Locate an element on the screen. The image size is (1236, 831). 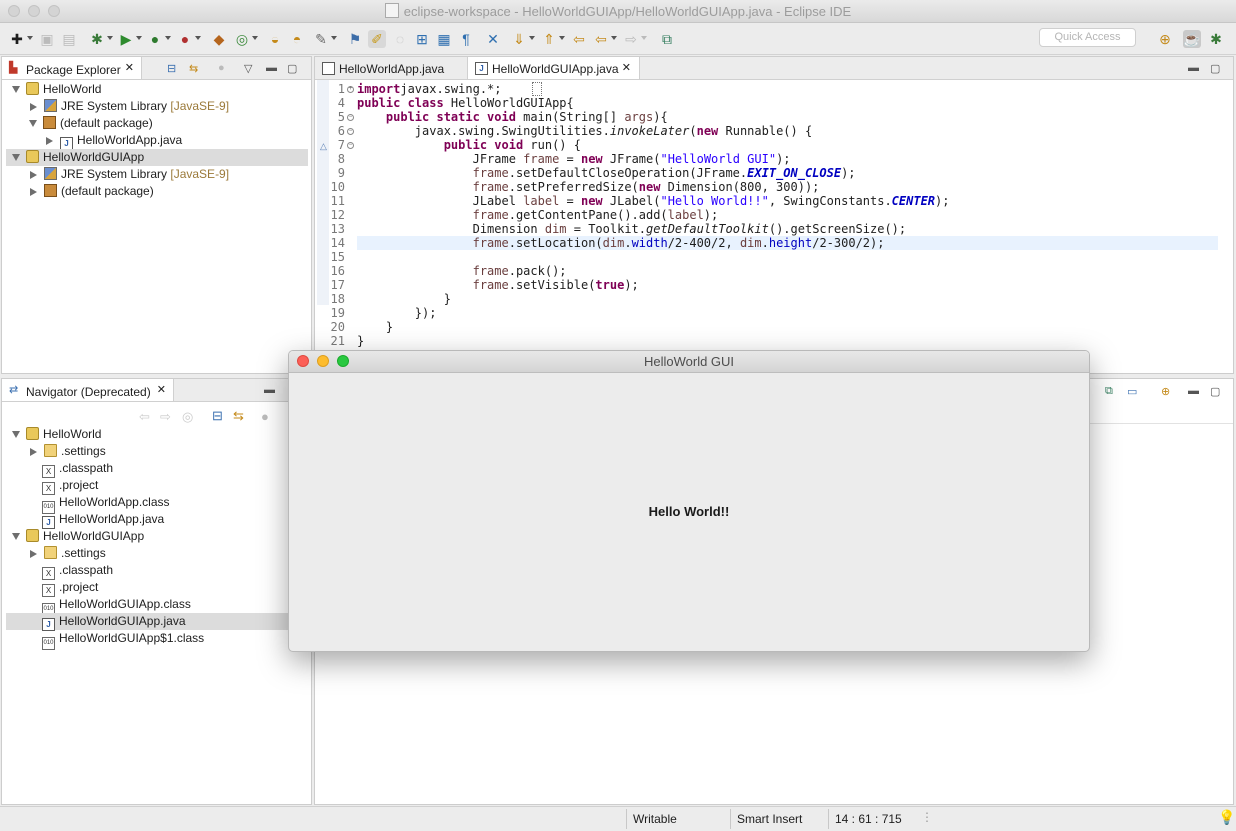
coverage-icon: ● is located at coordinates (155, 39).